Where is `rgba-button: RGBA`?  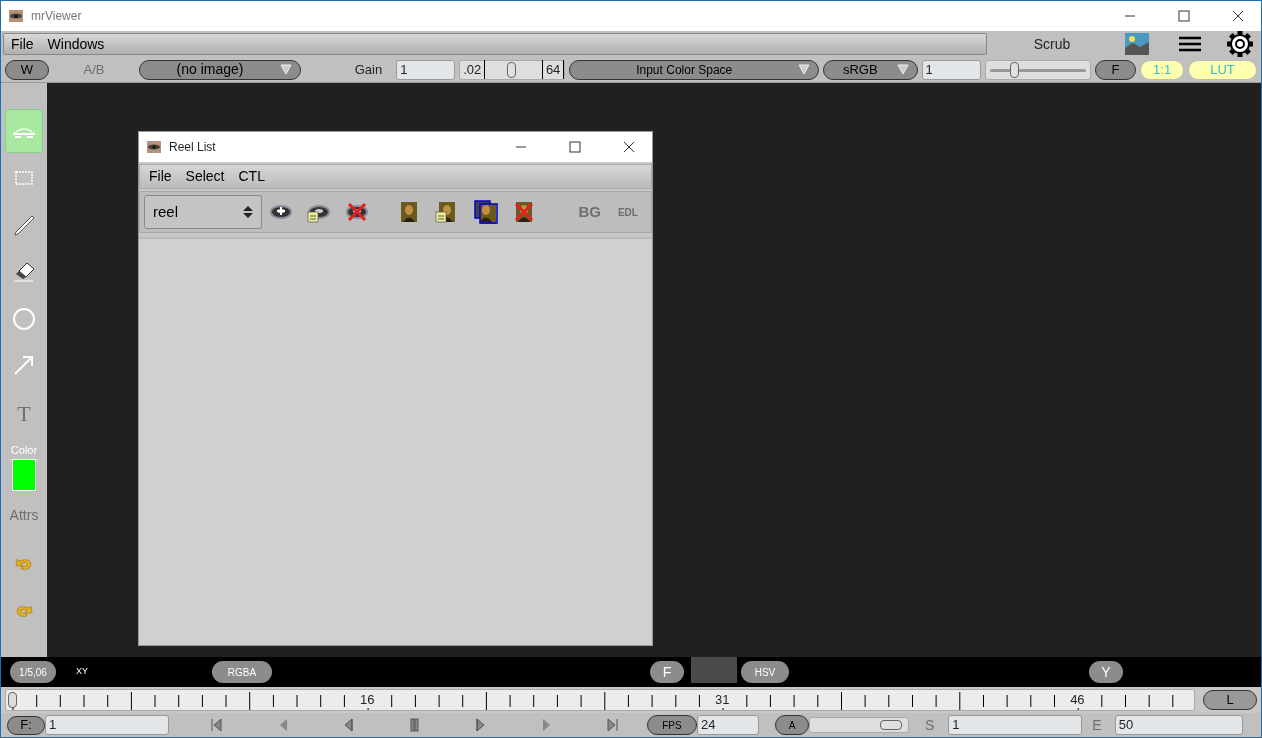 rgba-button: RGBA is located at coordinates (242, 672).